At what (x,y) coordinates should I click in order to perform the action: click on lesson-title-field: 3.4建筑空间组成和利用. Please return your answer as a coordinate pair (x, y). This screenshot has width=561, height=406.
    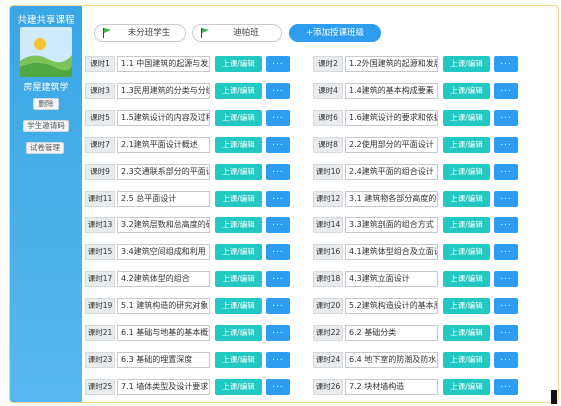
    Looking at the image, I should click on (163, 252).